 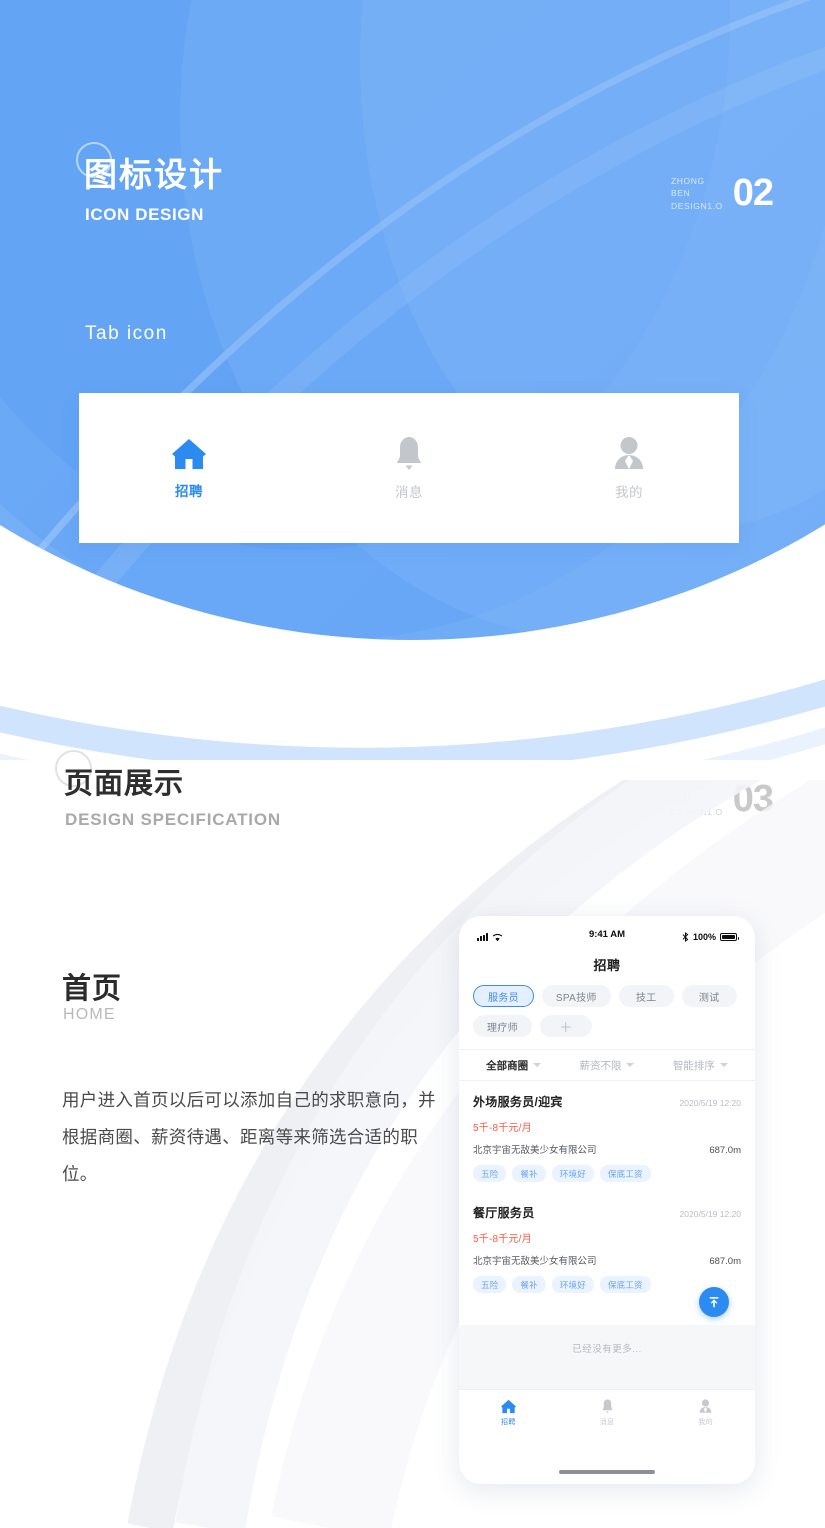 I want to click on category-chip-therapist: 理疗师, so click(x=502, y=1026).